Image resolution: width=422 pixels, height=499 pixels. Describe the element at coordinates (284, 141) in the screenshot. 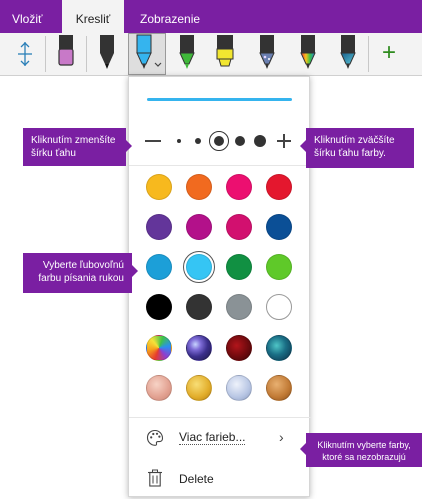

I see `increase-width-icon-stroke` at that location.